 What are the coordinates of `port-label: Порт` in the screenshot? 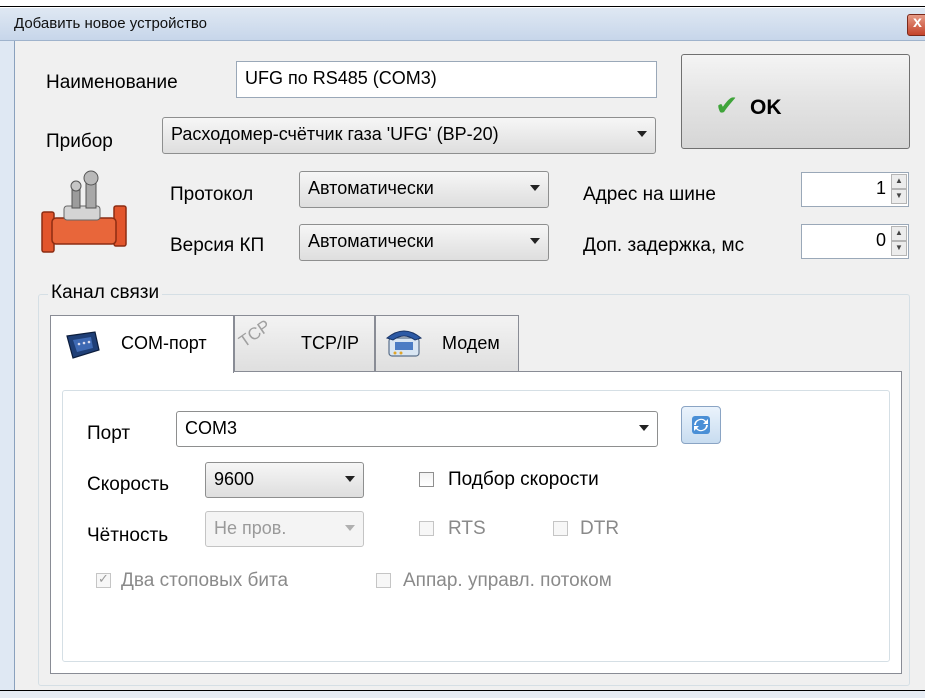 It's located at (109, 433).